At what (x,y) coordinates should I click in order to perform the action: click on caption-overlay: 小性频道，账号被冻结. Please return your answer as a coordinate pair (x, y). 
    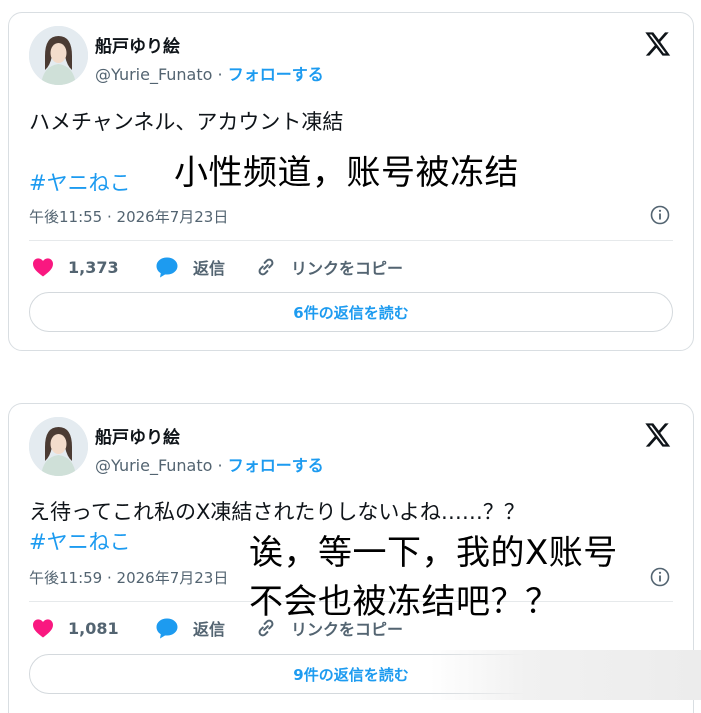
    Looking at the image, I should click on (346, 173).